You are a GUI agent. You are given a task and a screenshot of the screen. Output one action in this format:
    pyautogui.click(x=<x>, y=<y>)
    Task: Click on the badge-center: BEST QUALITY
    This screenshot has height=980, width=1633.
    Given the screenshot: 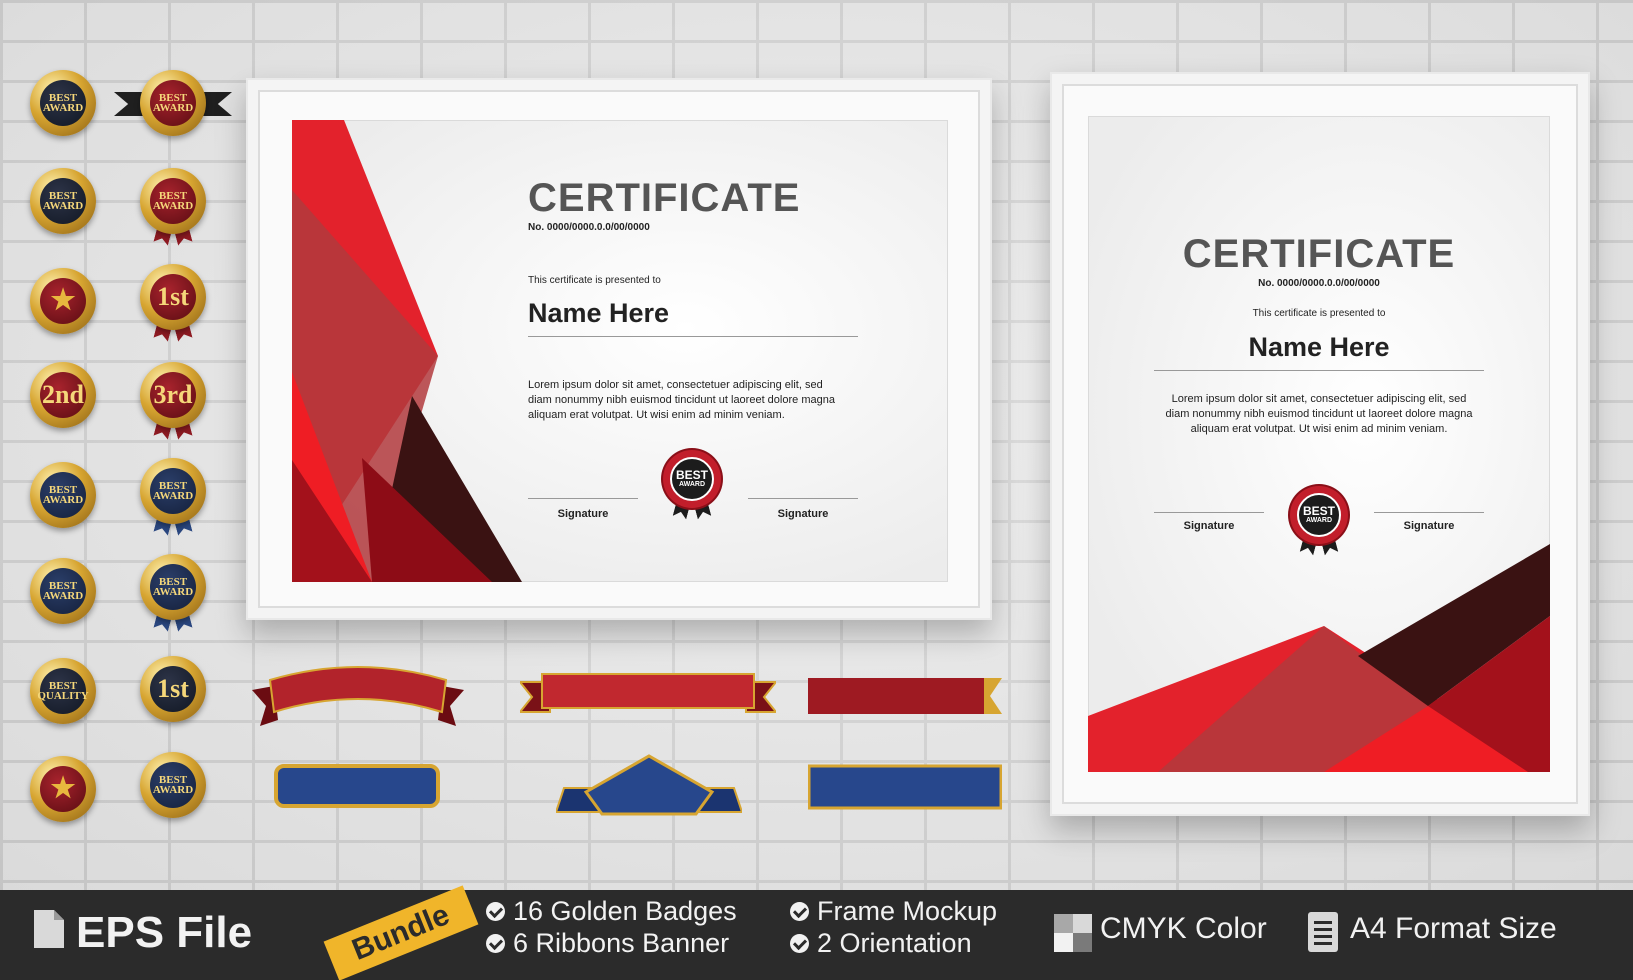 What is the action you would take?
    pyautogui.click(x=63, y=691)
    